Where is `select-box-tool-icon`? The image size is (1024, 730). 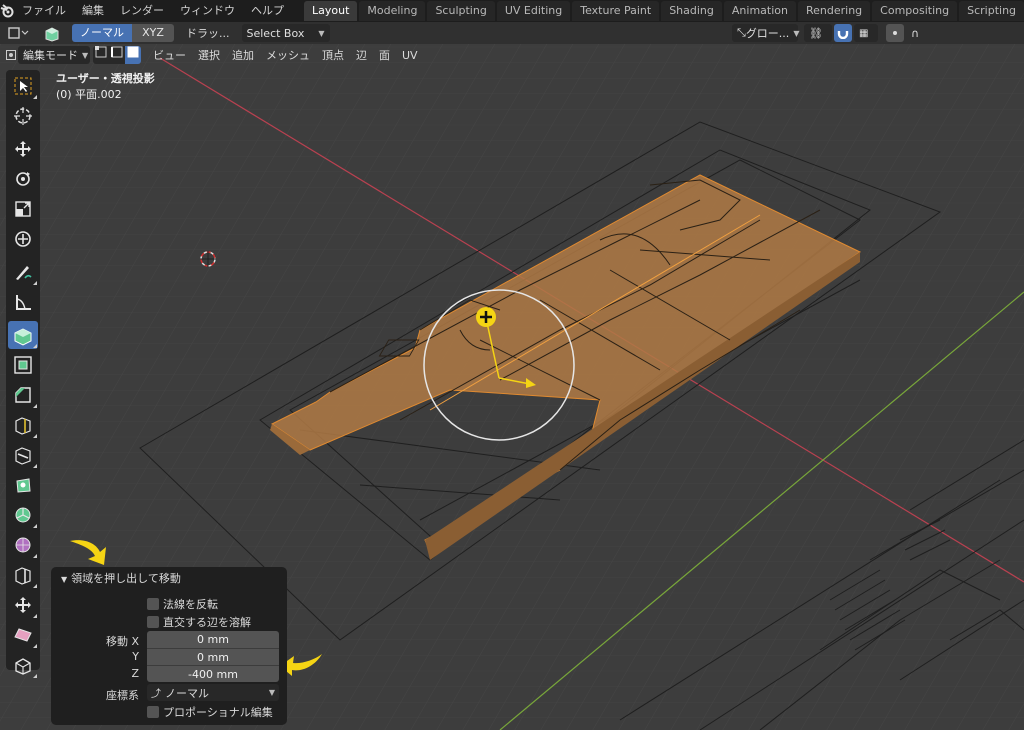 select-box-tool-icon is located at coordinates (23, 86).